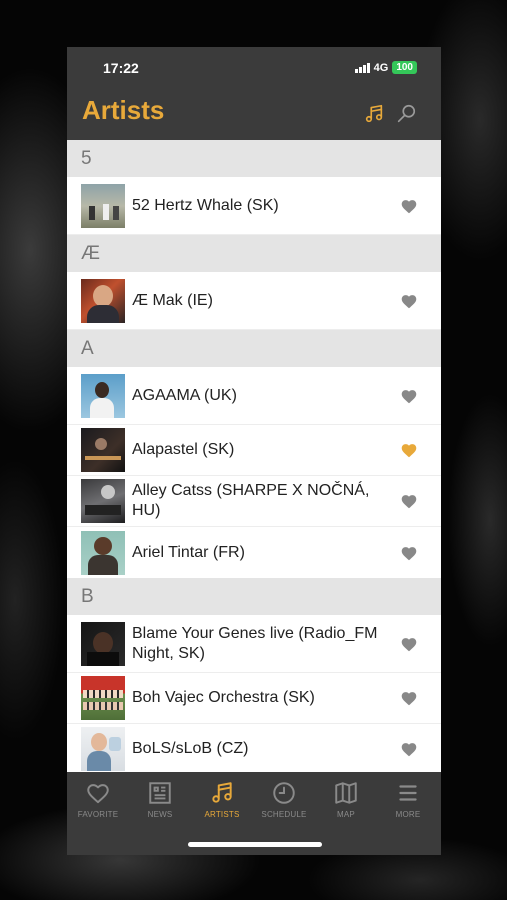 The width and height of the screenshot is (507, 900). What do you see at coordinates (381, 67) in the screenshot?
I see `network-type: 4G` at bounding box center [381, 67].